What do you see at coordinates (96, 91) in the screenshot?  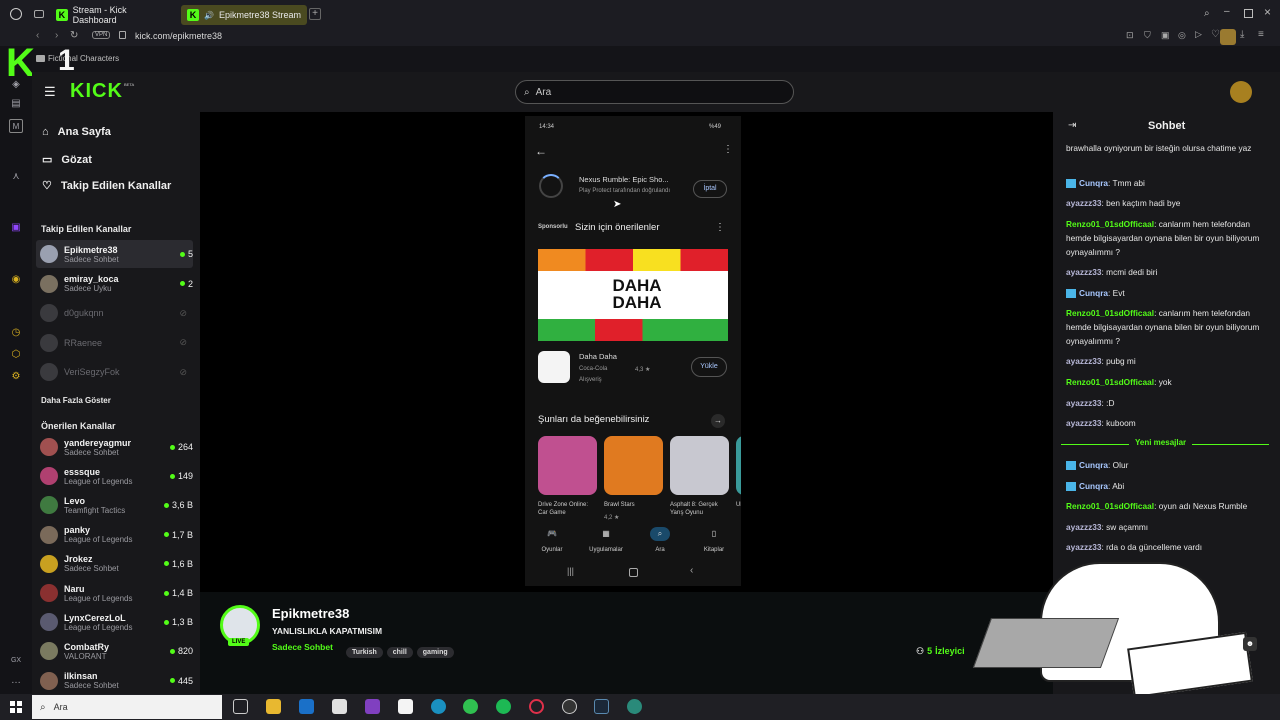 I see `kick-logo: KICK` at bounding box center [96, 91].